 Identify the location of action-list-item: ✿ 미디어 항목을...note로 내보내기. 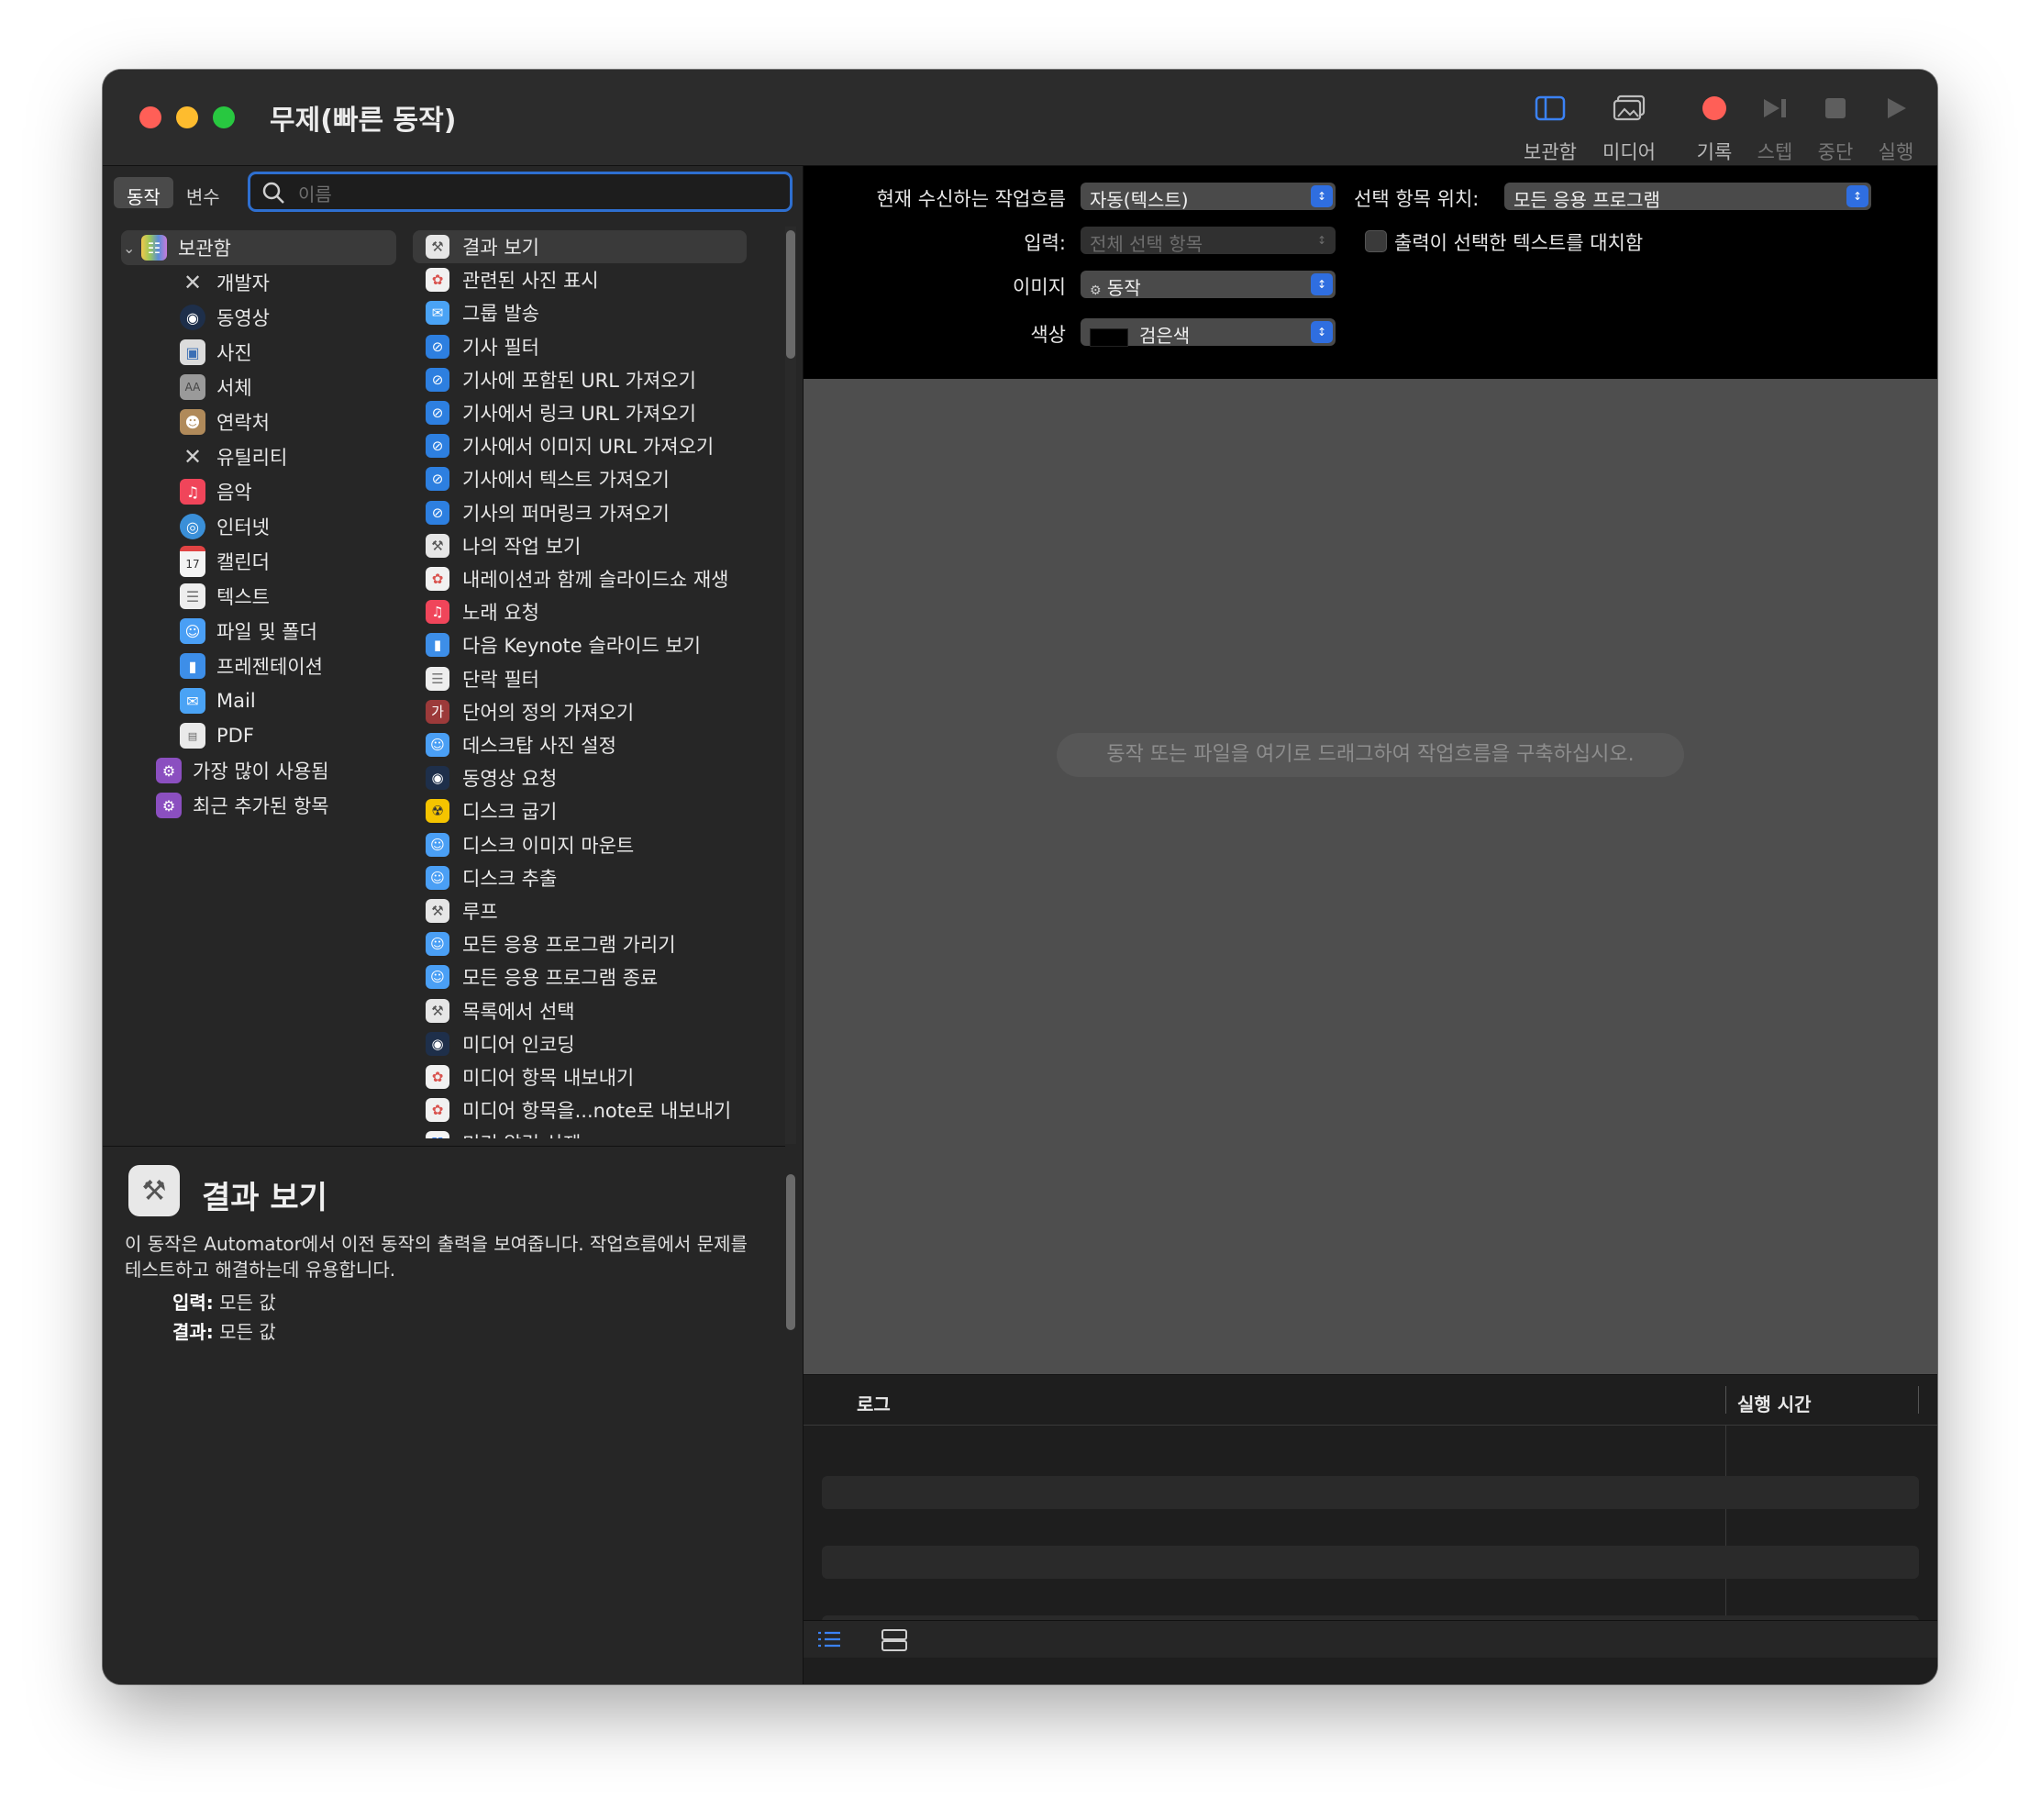
(580, 1109).